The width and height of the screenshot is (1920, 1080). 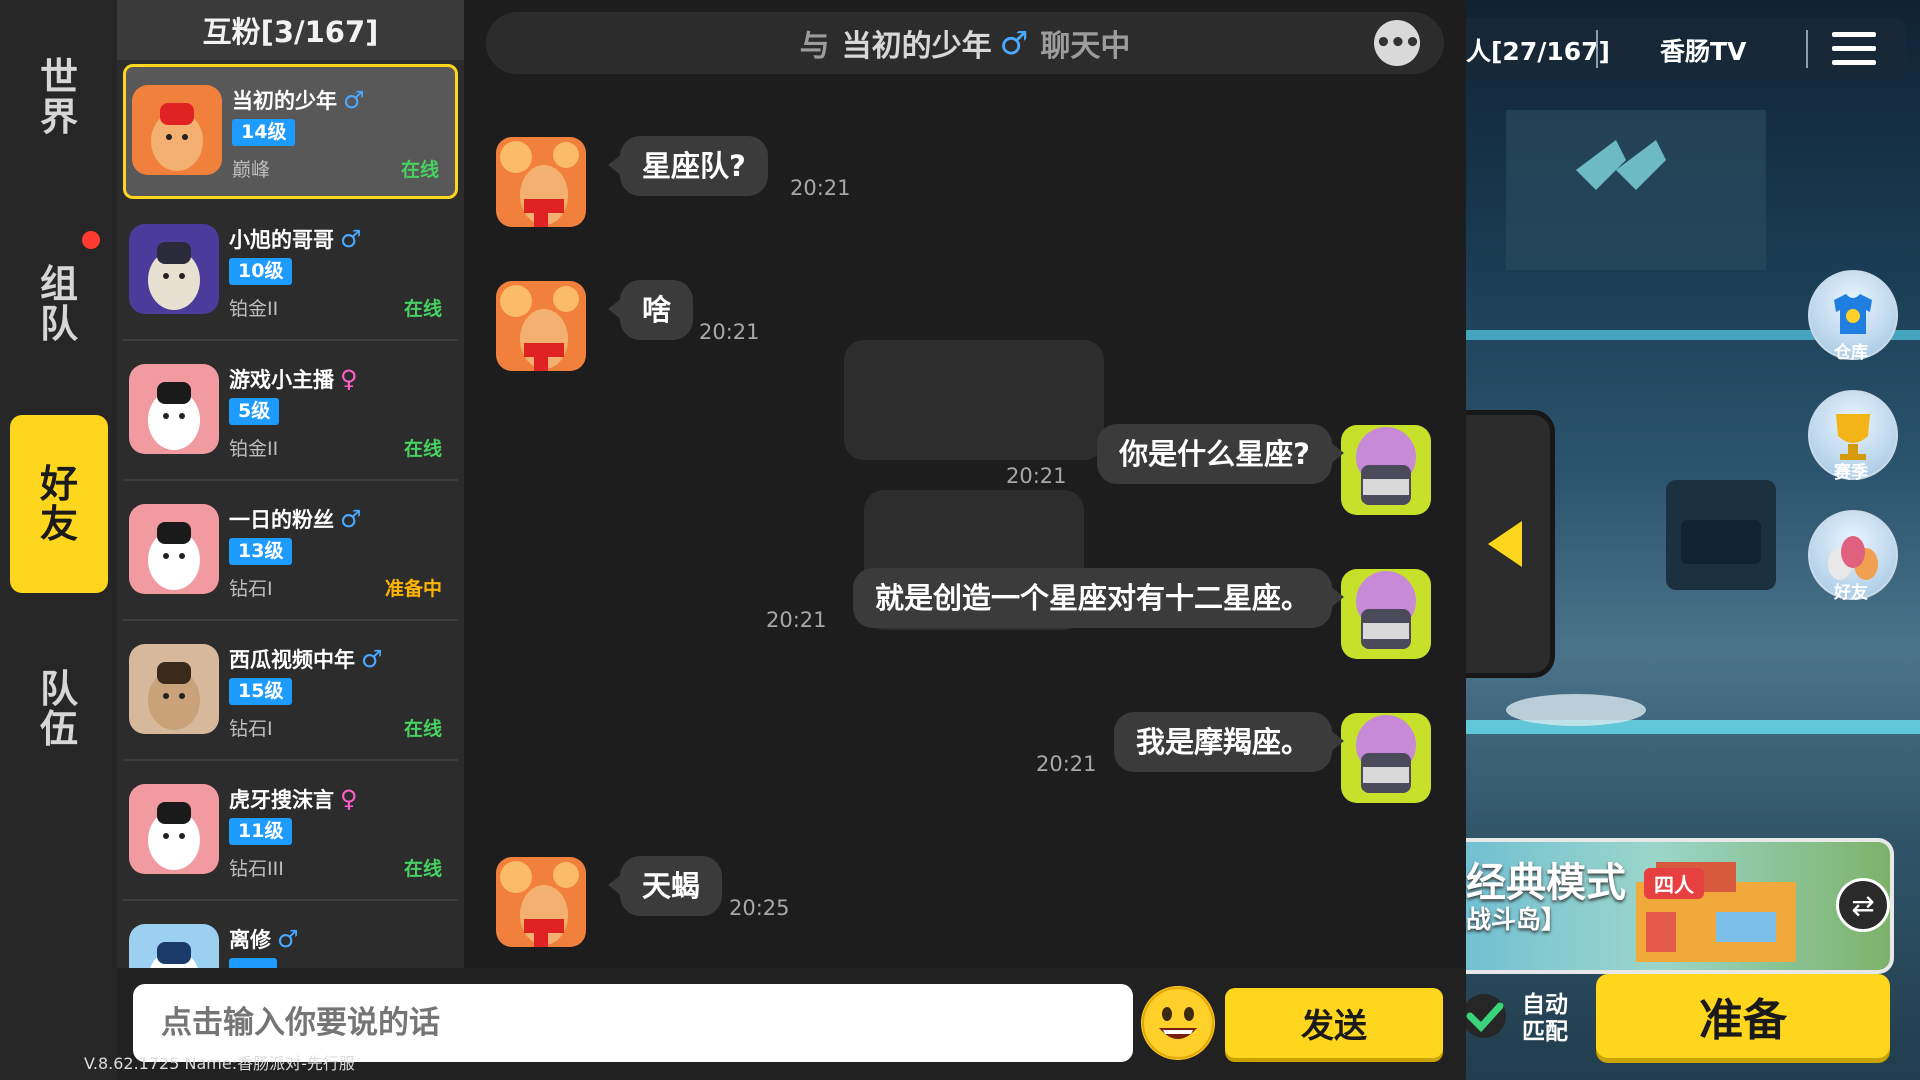 I want to click on friend-name: 一日的粉丝 ♂, so click(x=295, y=519).